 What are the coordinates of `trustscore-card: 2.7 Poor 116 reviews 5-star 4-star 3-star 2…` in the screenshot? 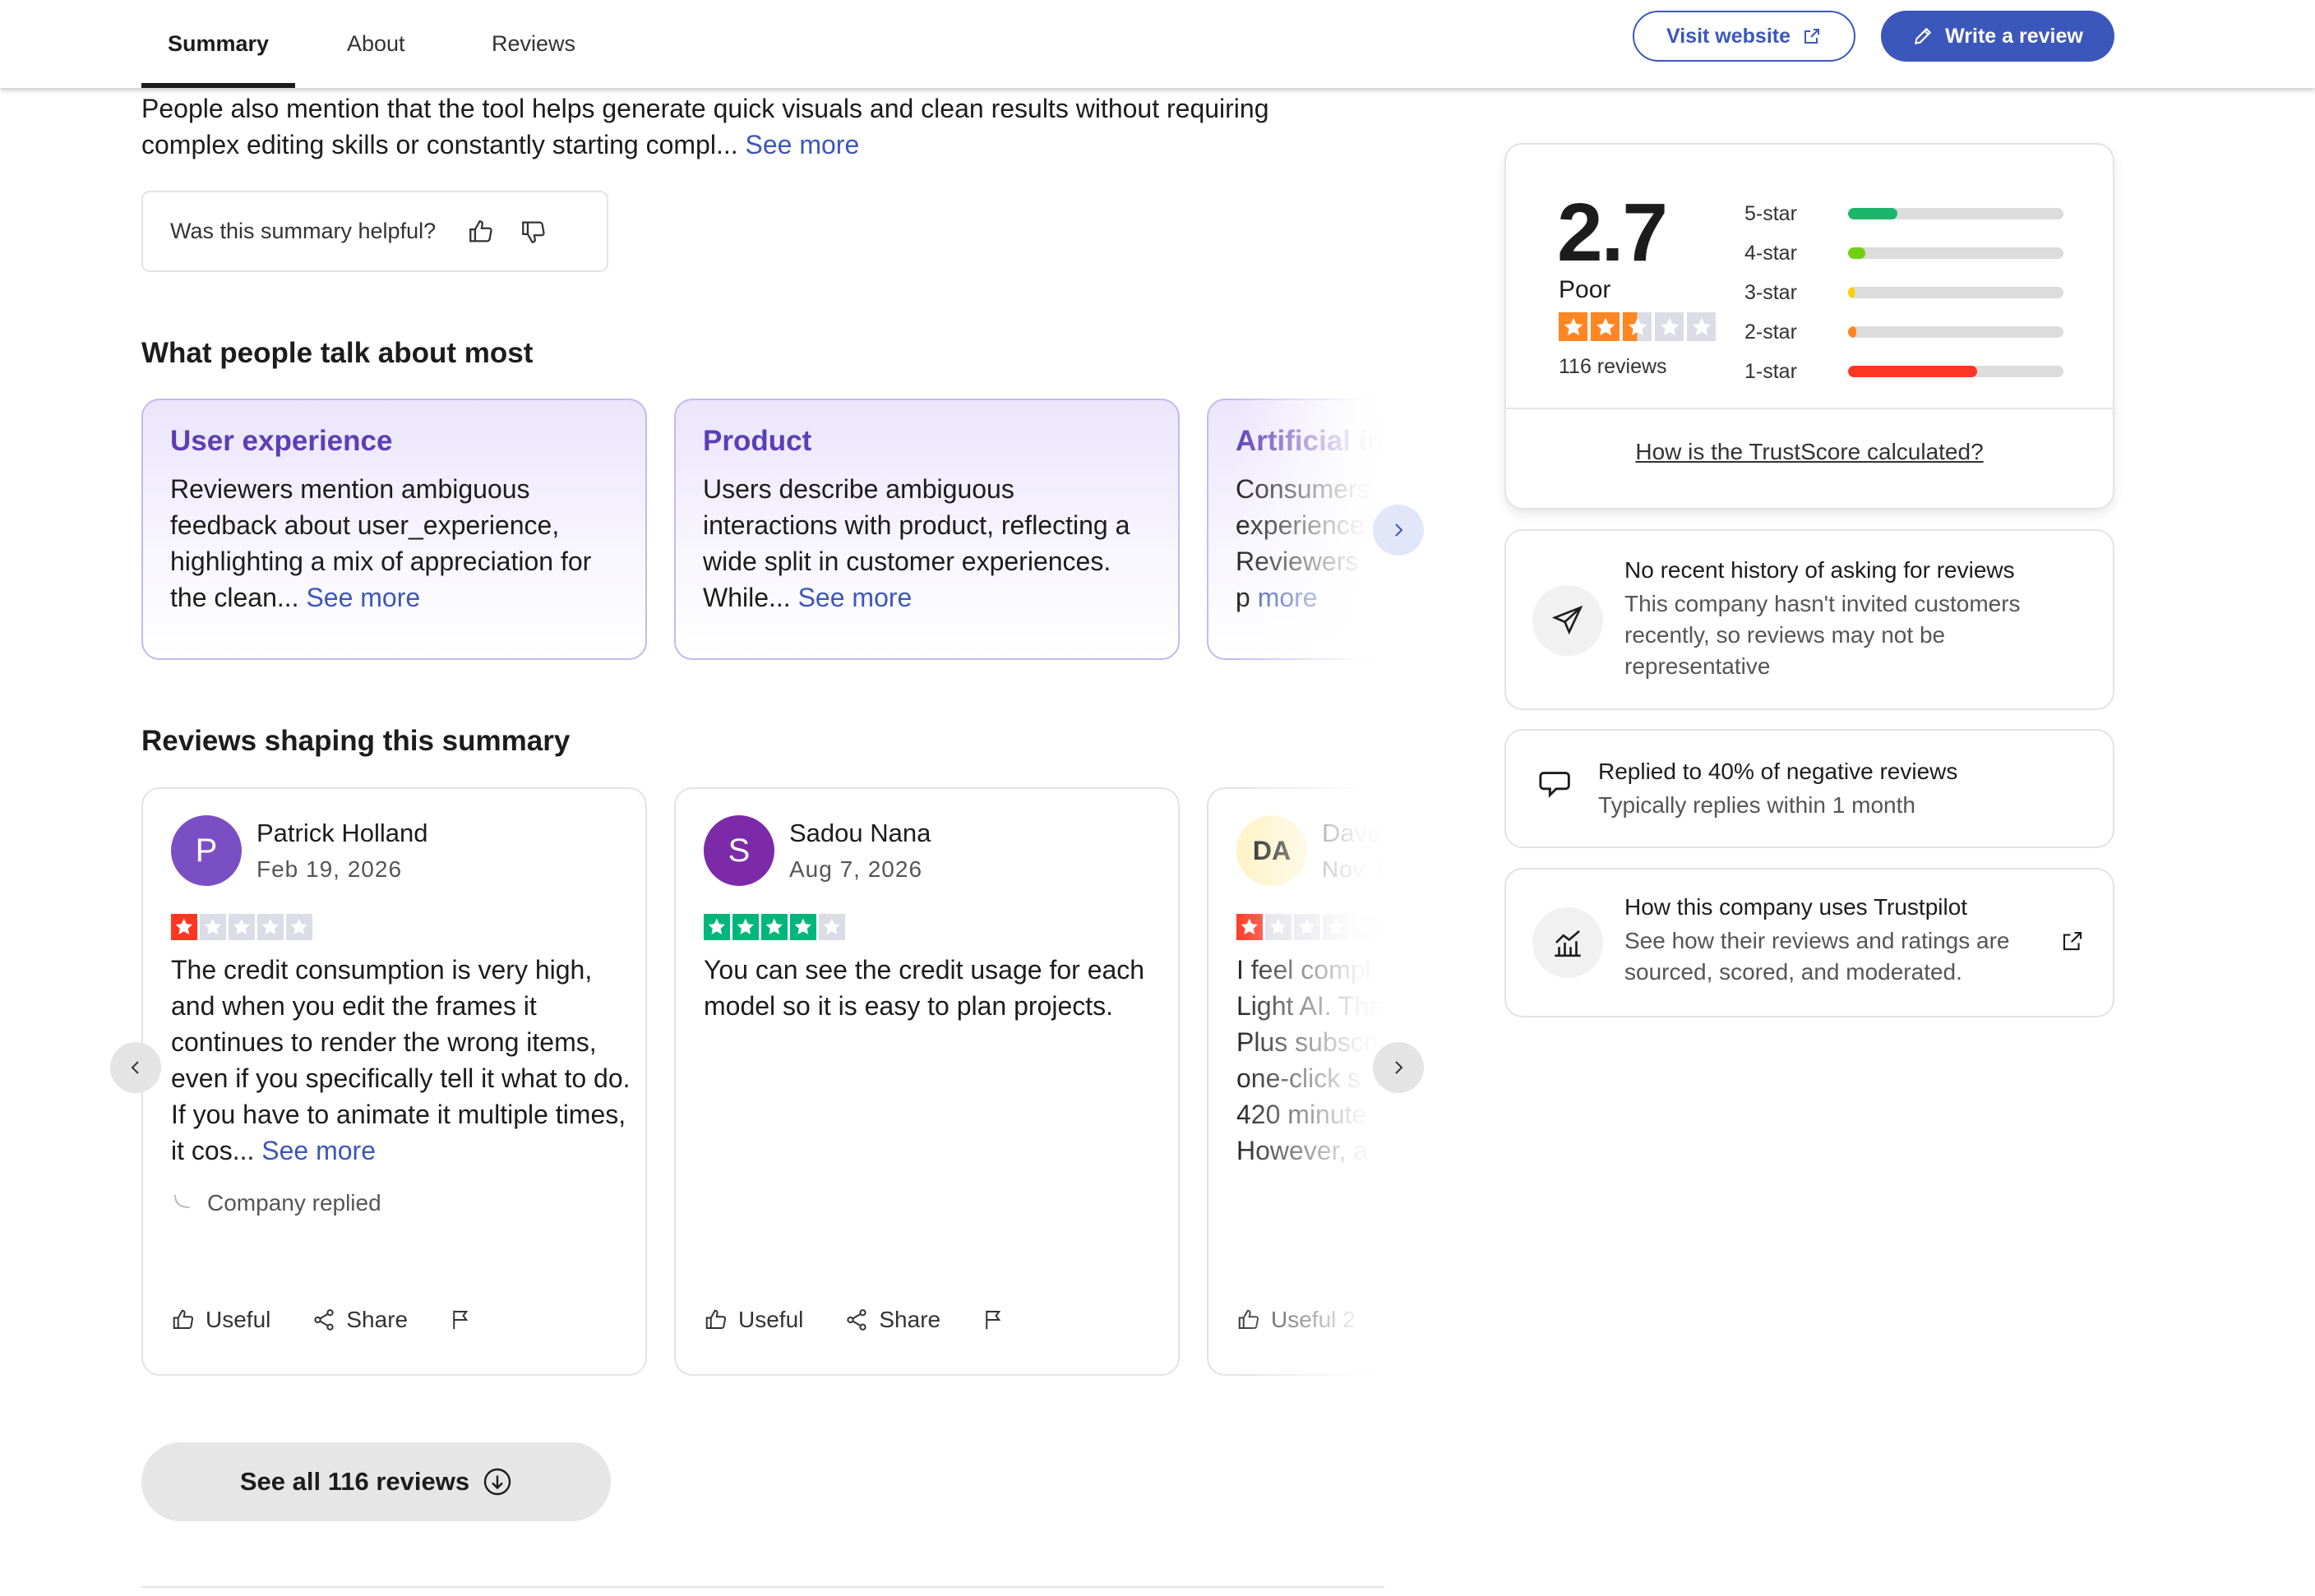 It's located at (1809, 327).